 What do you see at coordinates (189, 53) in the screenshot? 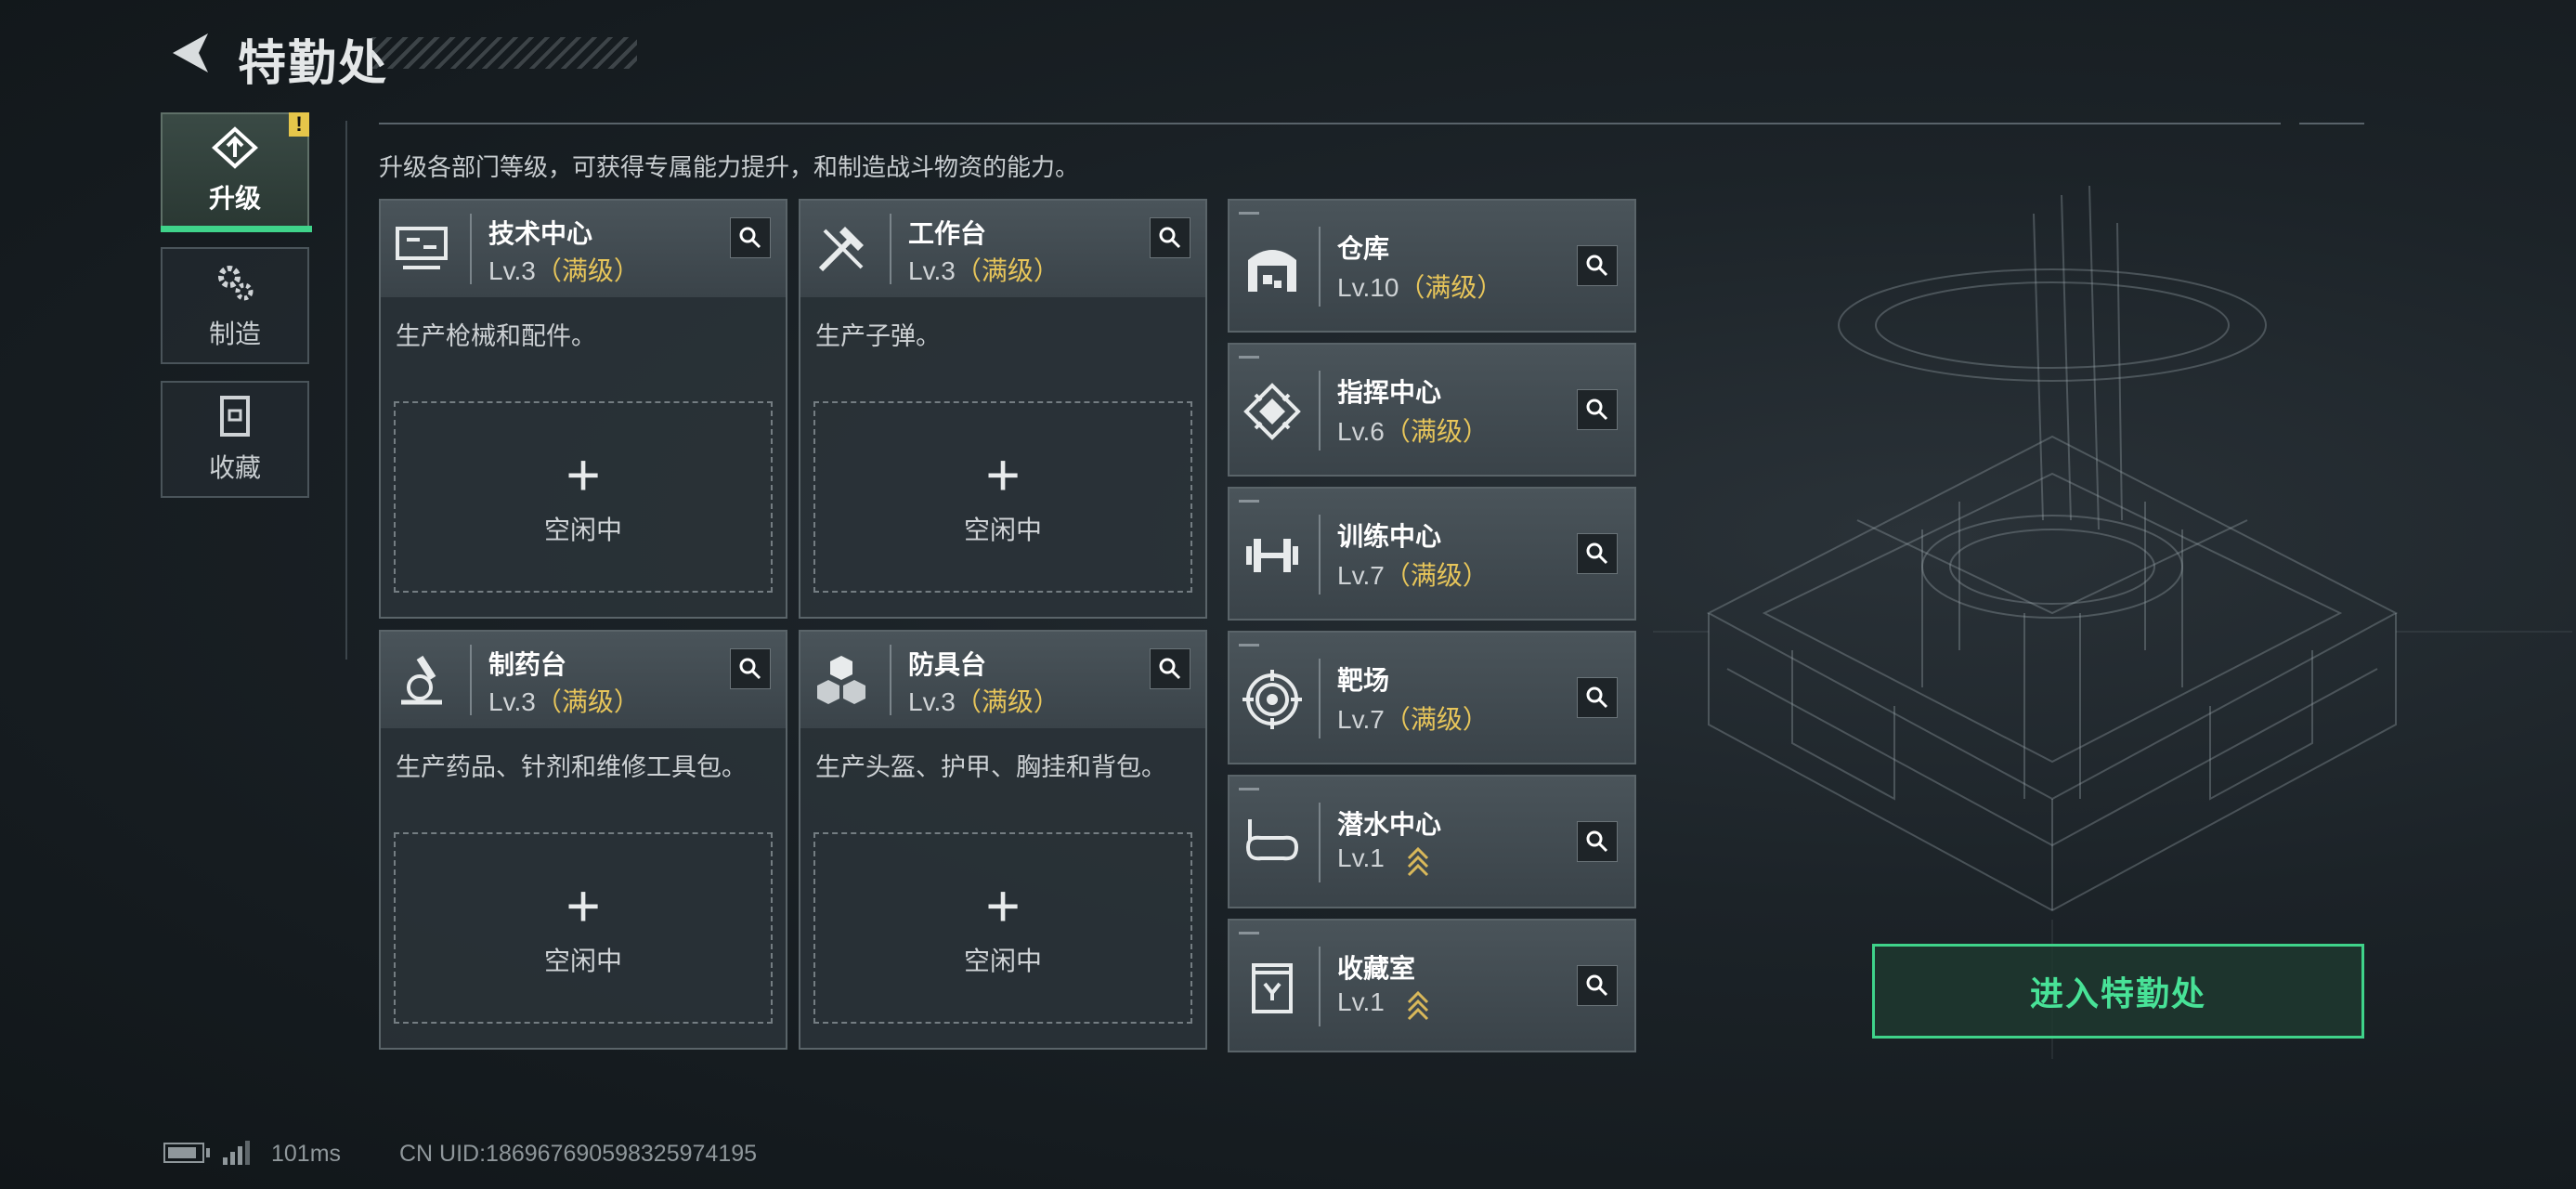
I see `back-arrow-icon` at bounding box center [189, 53].